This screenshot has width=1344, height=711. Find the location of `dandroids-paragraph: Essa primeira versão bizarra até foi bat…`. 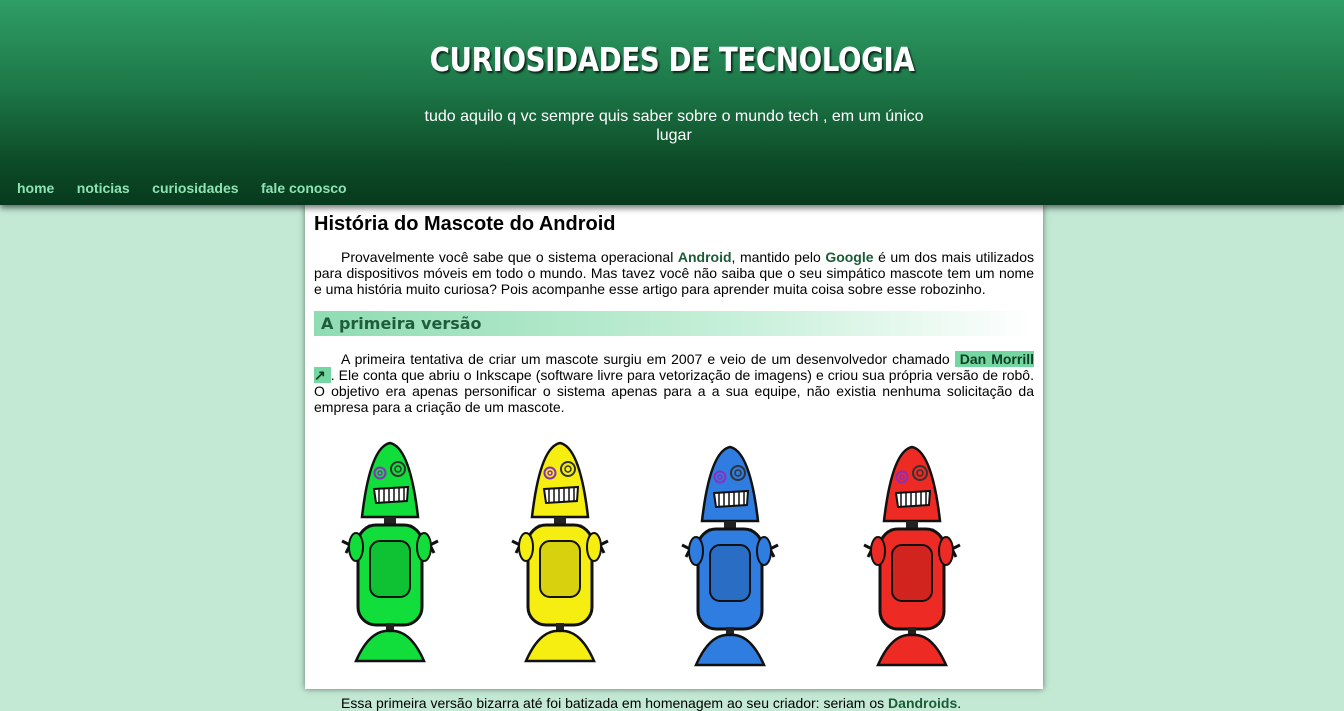

dandroids-paragraph: Essa primeira versão bizarra até foi bat… is located at coordinates (674, 703).